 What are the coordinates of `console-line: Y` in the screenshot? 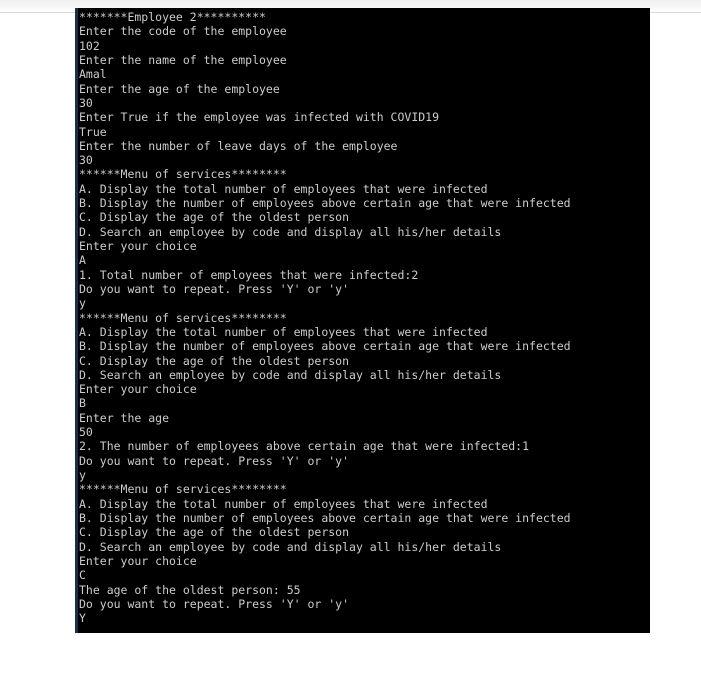 It's located at (82, 618).